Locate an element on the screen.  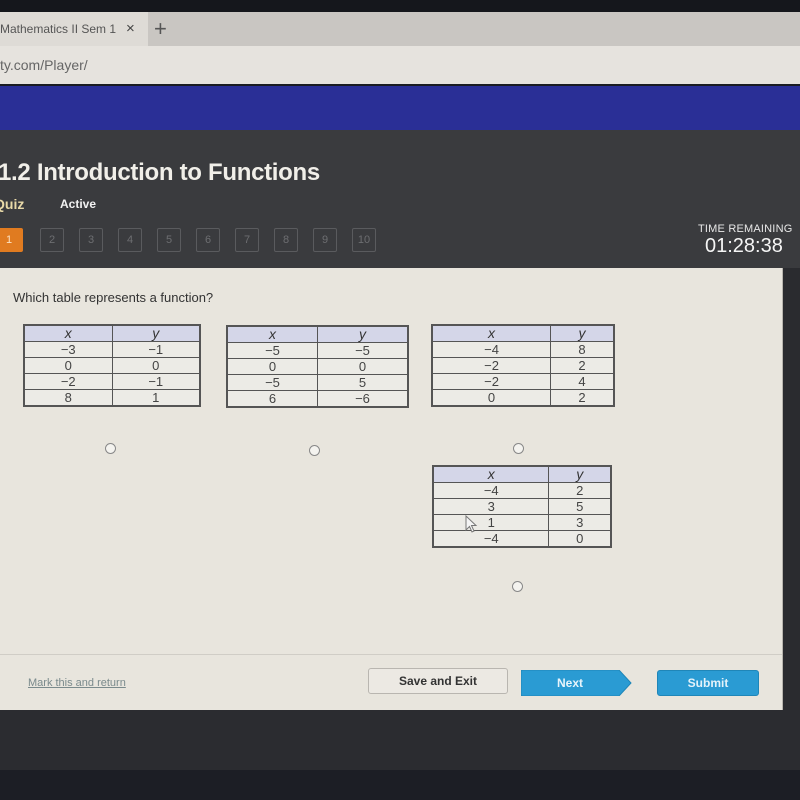
mark-and-return-link: Mark this and return is located at coordinates (77, 683).